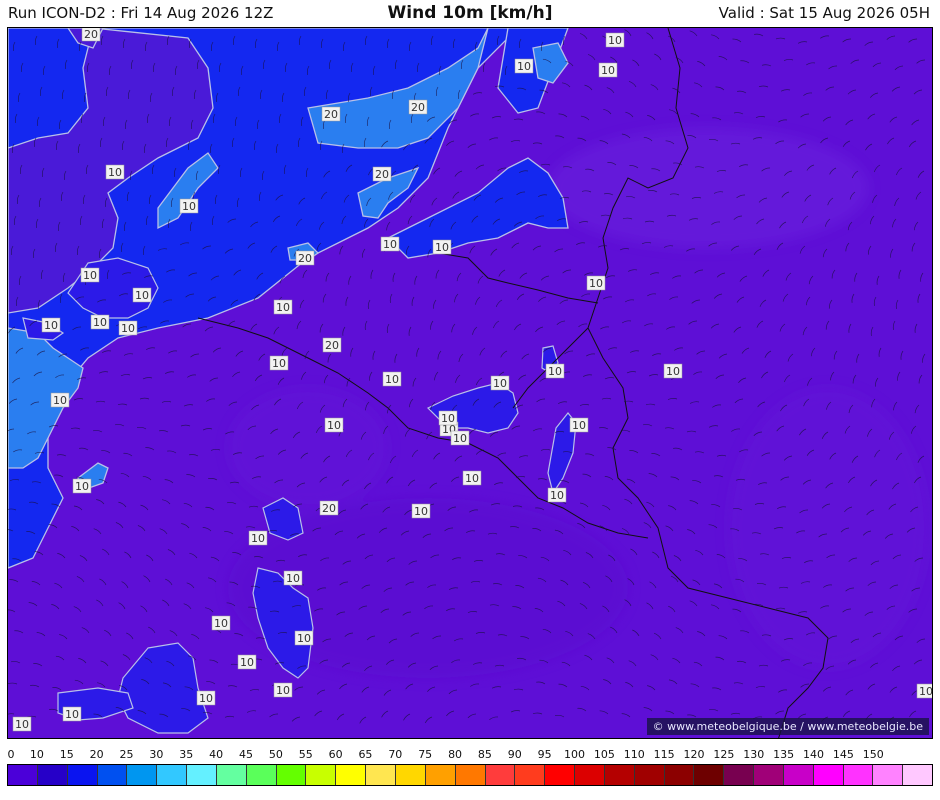 This screenshot has width=940, height=800. What do you see at coordinates (724, 754) in the screenshot?
I see `scale-tick-label: 125` at bounding box center [724, 754].